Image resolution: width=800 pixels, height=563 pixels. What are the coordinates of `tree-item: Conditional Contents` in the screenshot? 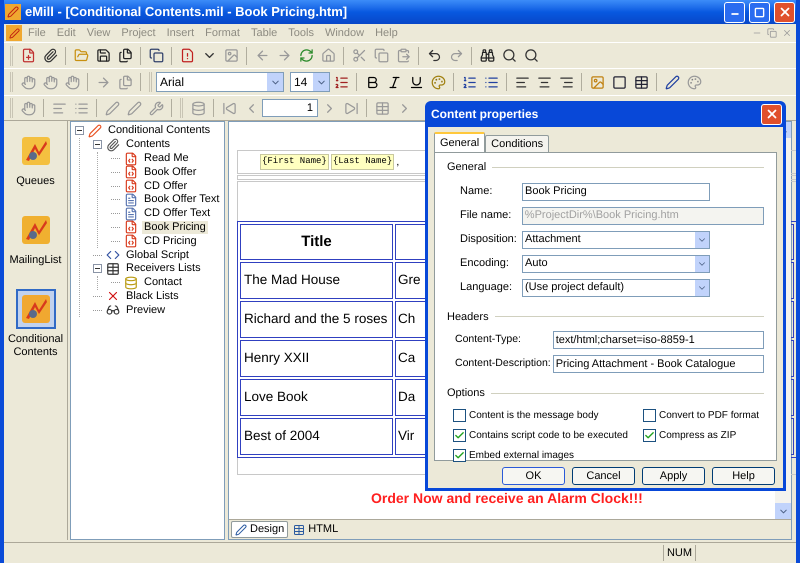 It's located at (159, 131).